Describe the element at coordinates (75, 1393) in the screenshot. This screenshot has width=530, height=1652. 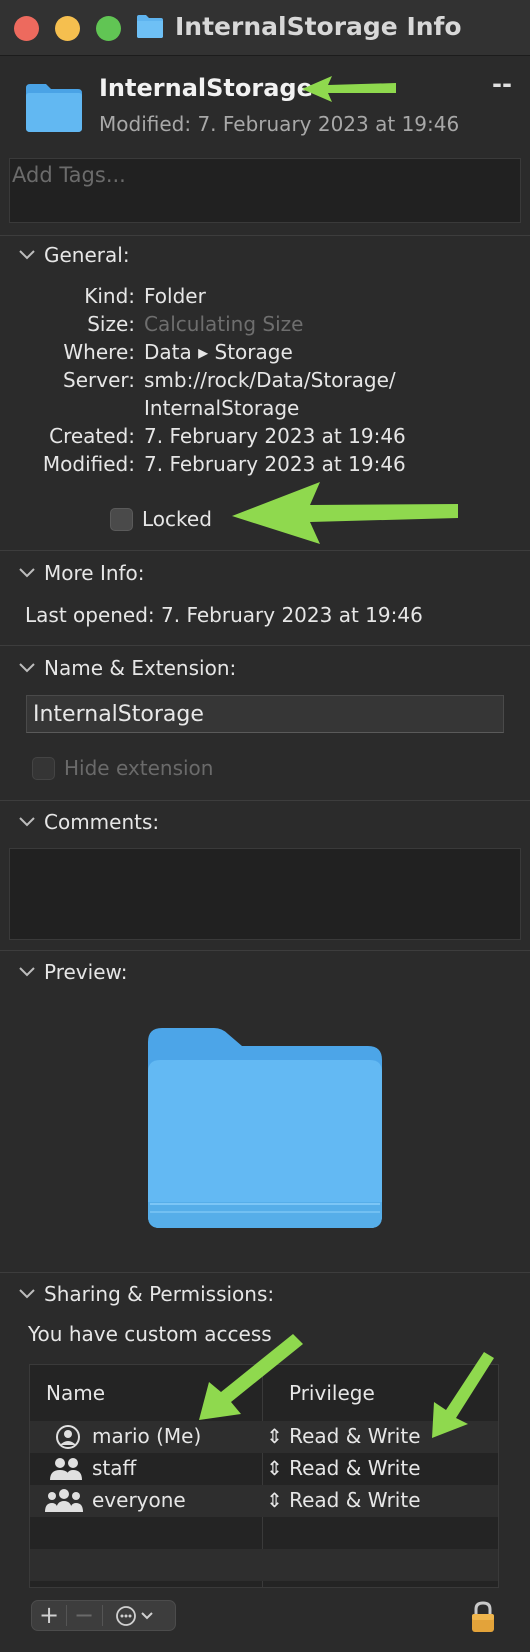
I see `column-header-name: Name` at that location.